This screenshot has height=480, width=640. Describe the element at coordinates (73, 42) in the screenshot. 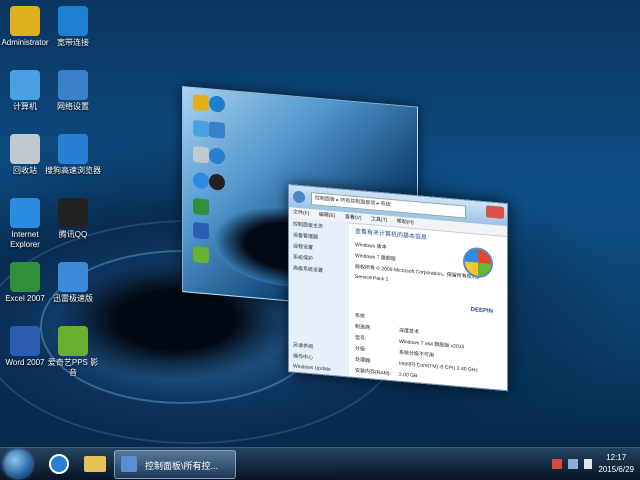

I see `desktop-icon-label: 宽带连接` at that location.